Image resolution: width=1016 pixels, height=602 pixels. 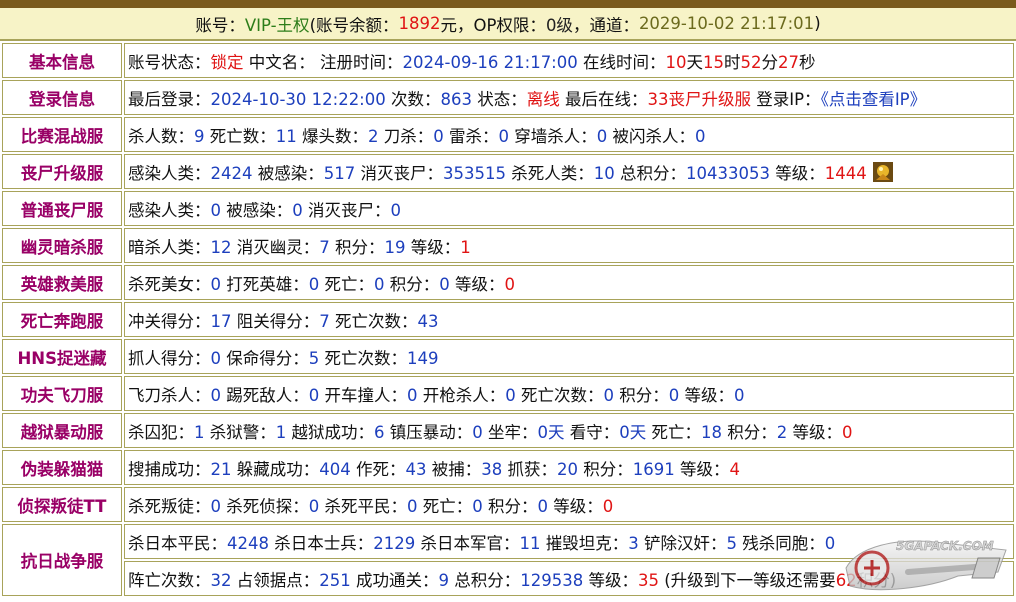 I want to click on channel-time: 2029-10-02 21:17:01, so click(x=726, y=23).